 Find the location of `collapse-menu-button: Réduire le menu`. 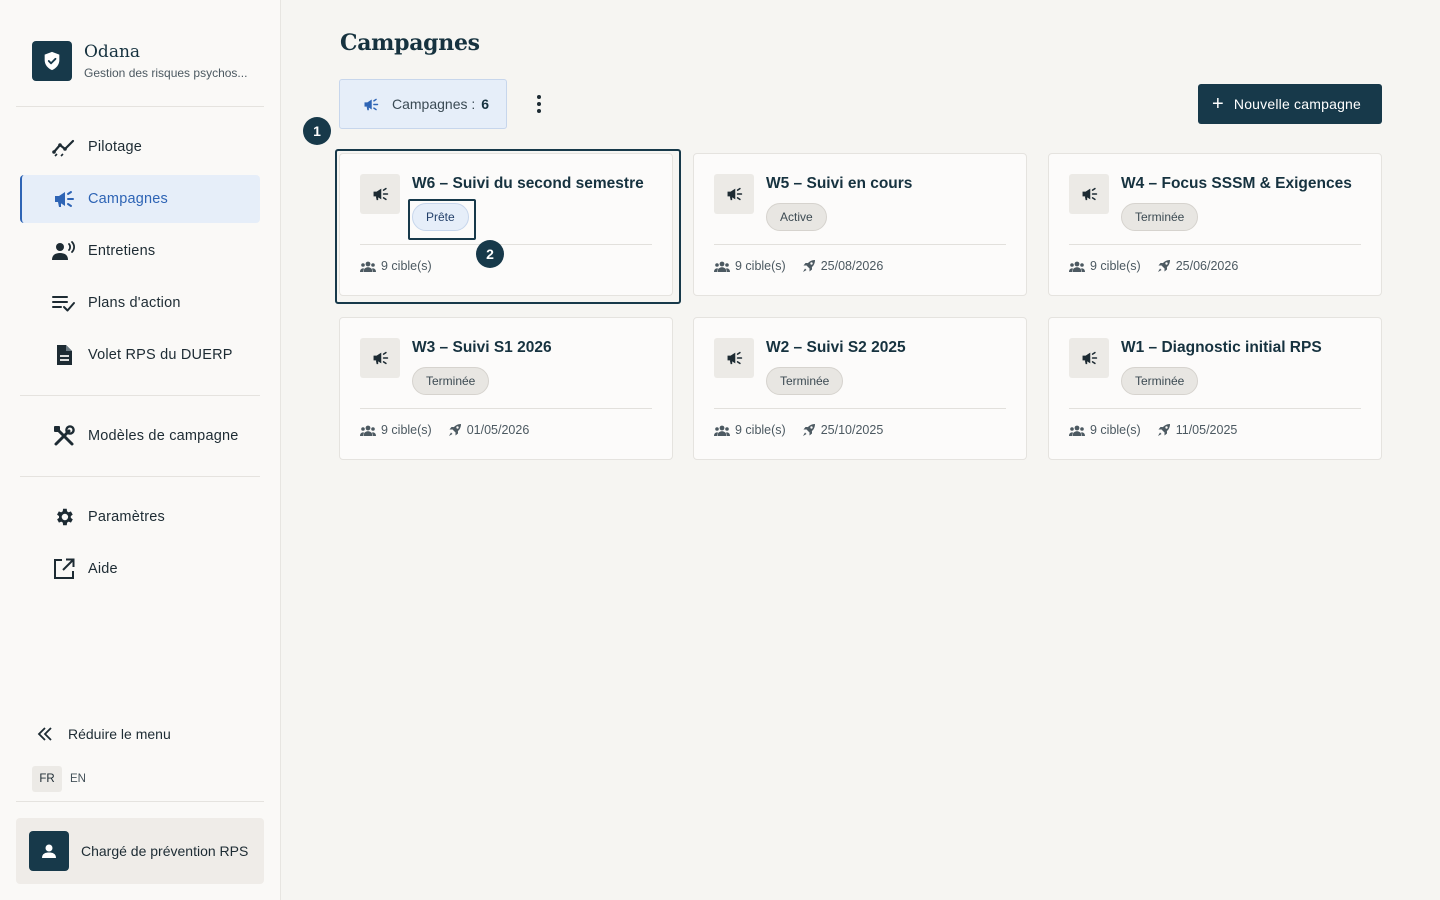

collapse-menu-button: Réduire le menu is located at coordinates (103, 734).